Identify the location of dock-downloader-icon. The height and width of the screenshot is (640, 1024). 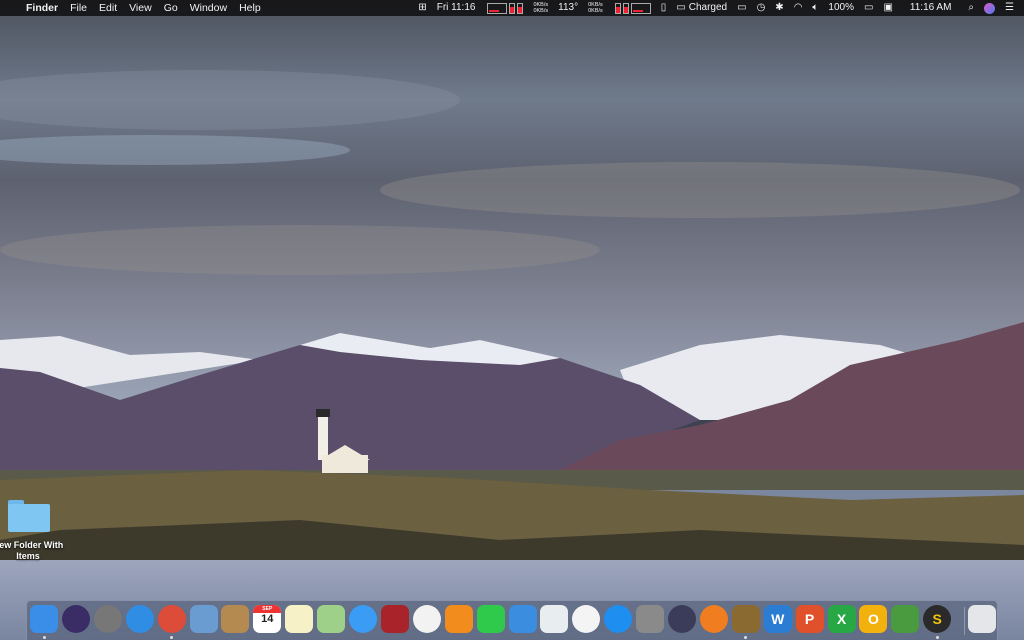
(905, 619).